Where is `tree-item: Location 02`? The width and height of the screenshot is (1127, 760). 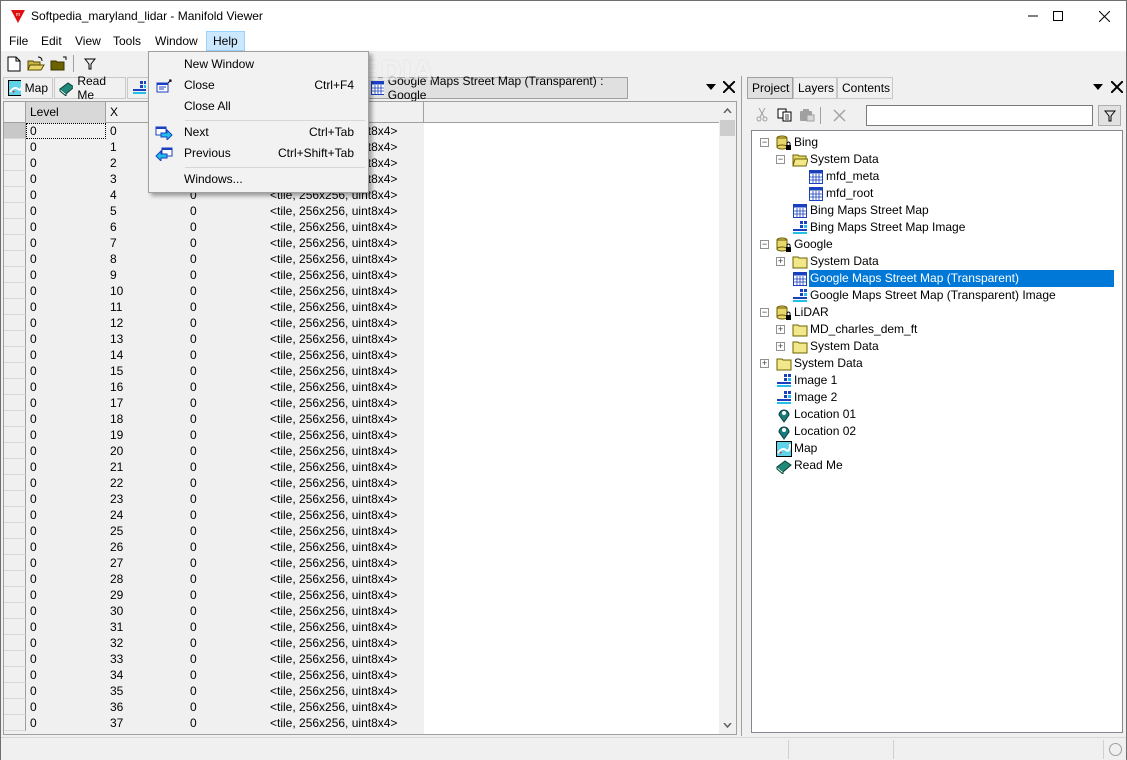 tree-item: Location 02 is located at coordinates (816, 431).